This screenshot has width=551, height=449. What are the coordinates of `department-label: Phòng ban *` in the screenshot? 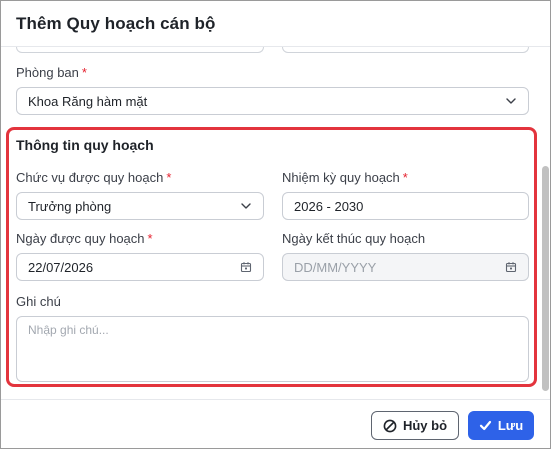 It's located at (51, 72).